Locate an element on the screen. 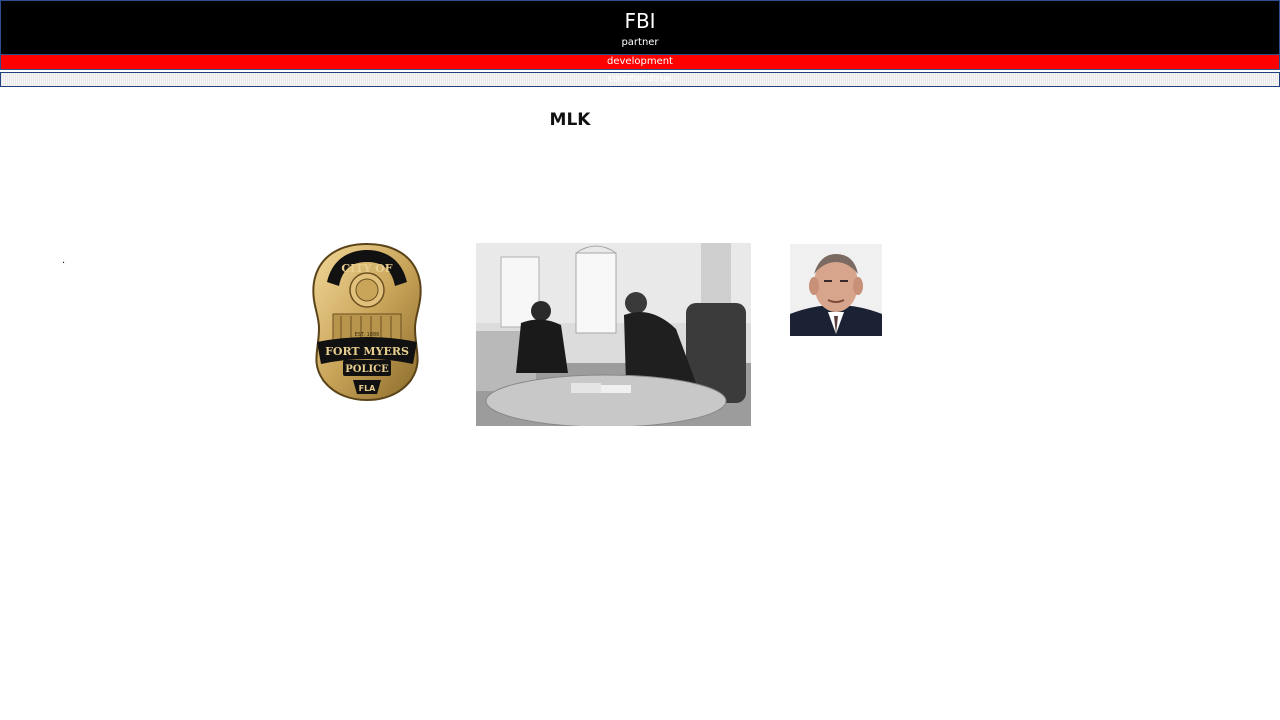  badge-top-text: CITY OF is located at coordinates (366, 268).